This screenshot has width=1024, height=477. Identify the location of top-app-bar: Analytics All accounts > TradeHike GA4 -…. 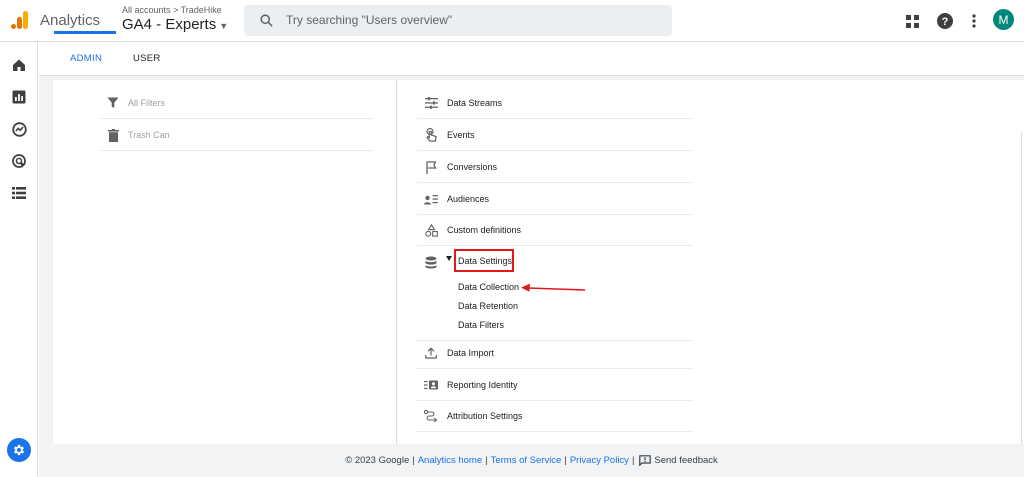
(512, 21).